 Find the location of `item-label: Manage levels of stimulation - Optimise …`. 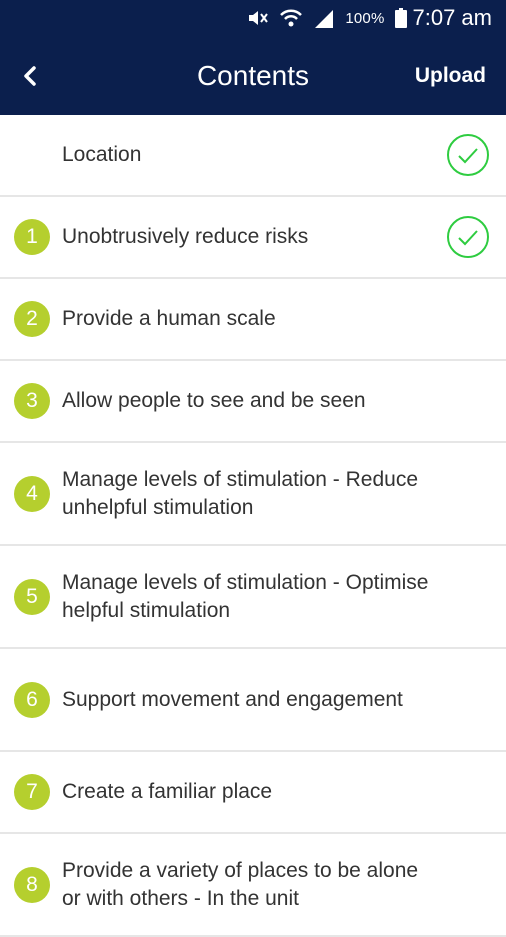

item-label: Manage levels of stimulation - Optimise … is located at coordinates (245, 596).